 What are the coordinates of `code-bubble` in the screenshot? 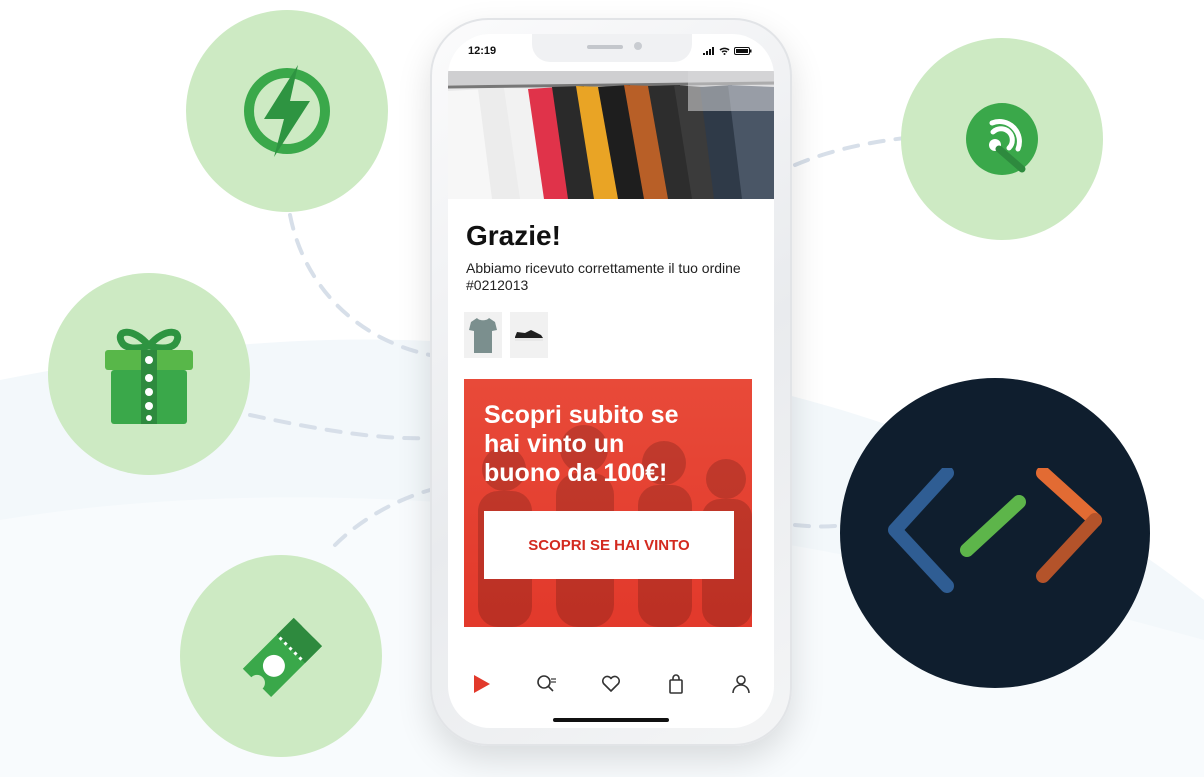 It's located at (995, 533).